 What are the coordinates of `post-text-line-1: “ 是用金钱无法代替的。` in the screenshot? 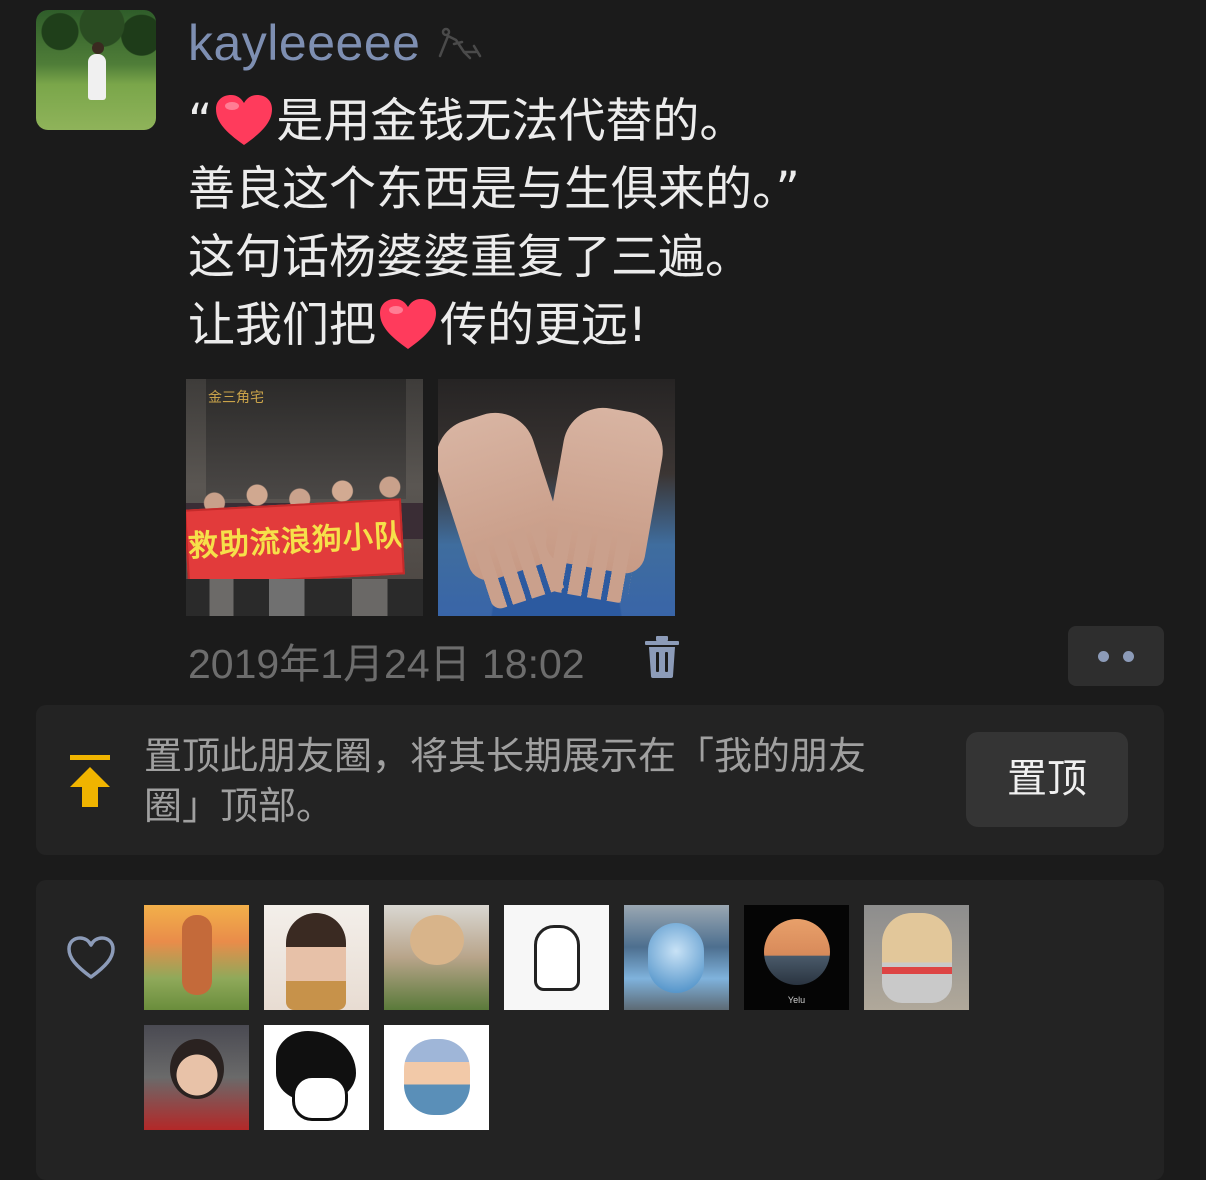 It's located at (678, 122).